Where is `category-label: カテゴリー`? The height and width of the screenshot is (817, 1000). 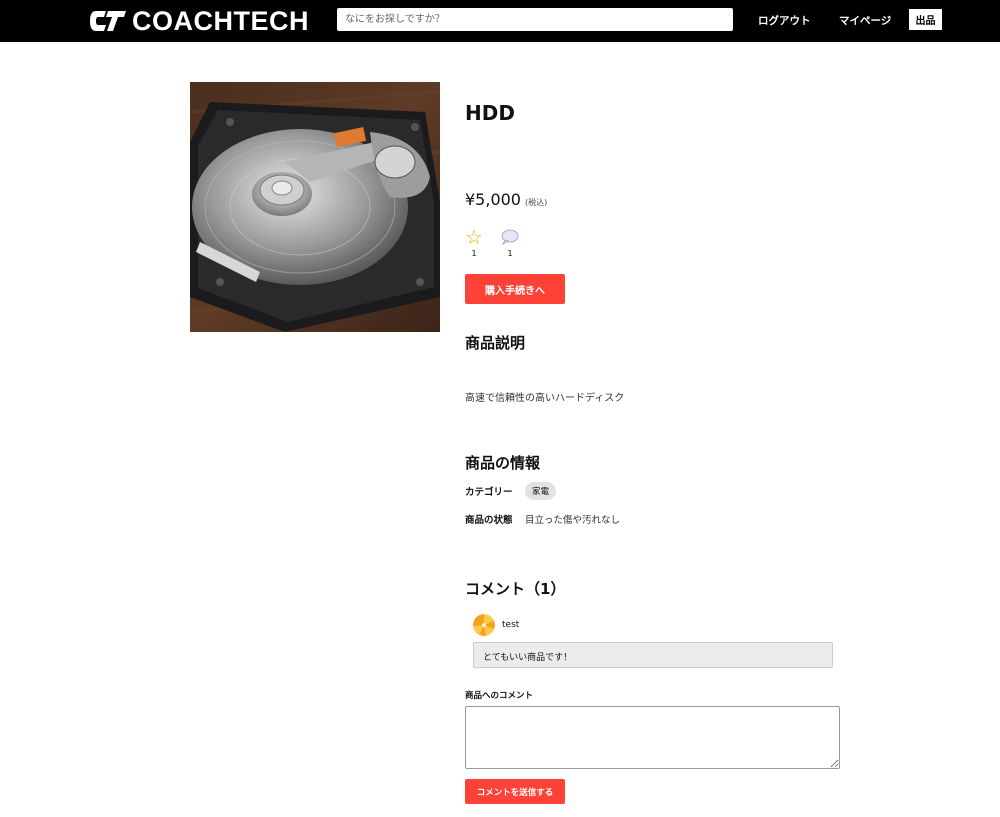 category-label: カテゴリー is located at coordinates (489, 492).